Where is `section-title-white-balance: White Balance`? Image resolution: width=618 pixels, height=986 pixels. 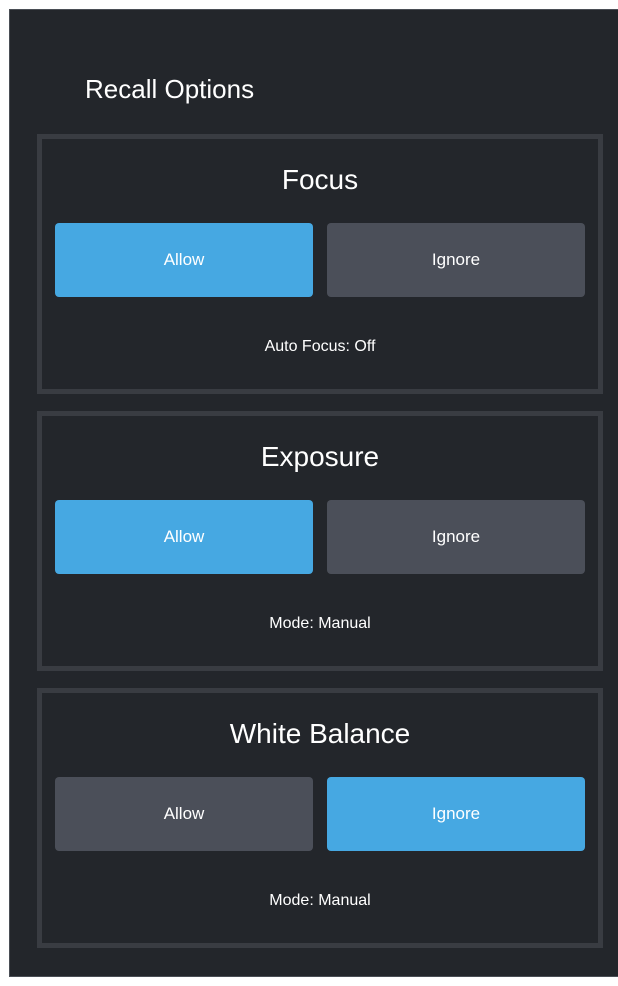 section-title-white-balance: White Balance is located at coordinates (320, 733).